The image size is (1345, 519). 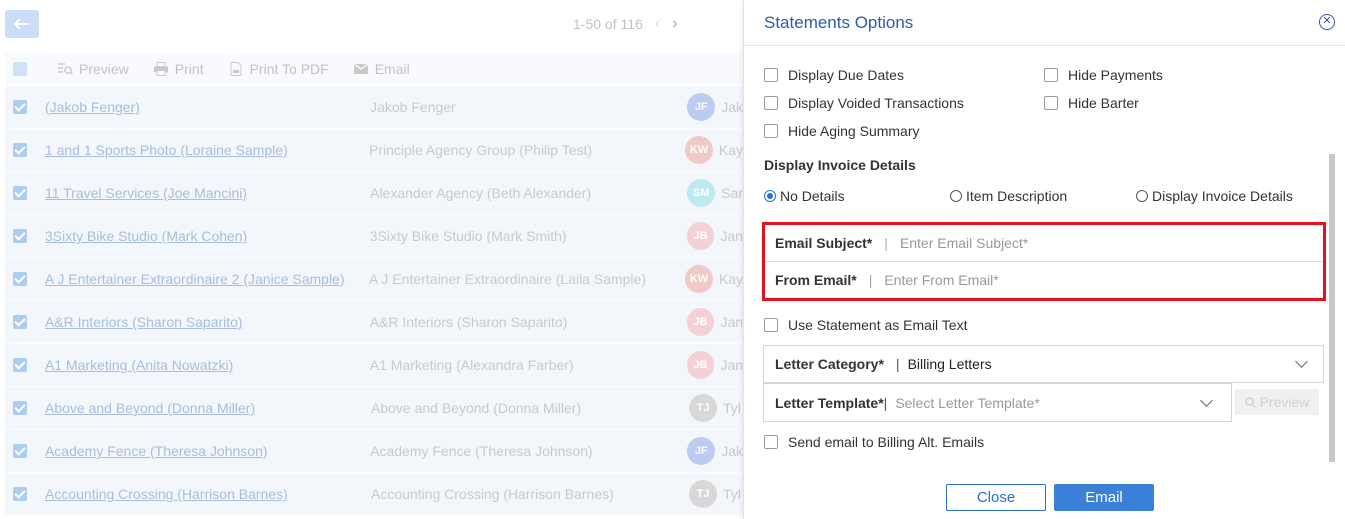 I want to click on template-preview-button: Preview, so click(x=1277, y=402).